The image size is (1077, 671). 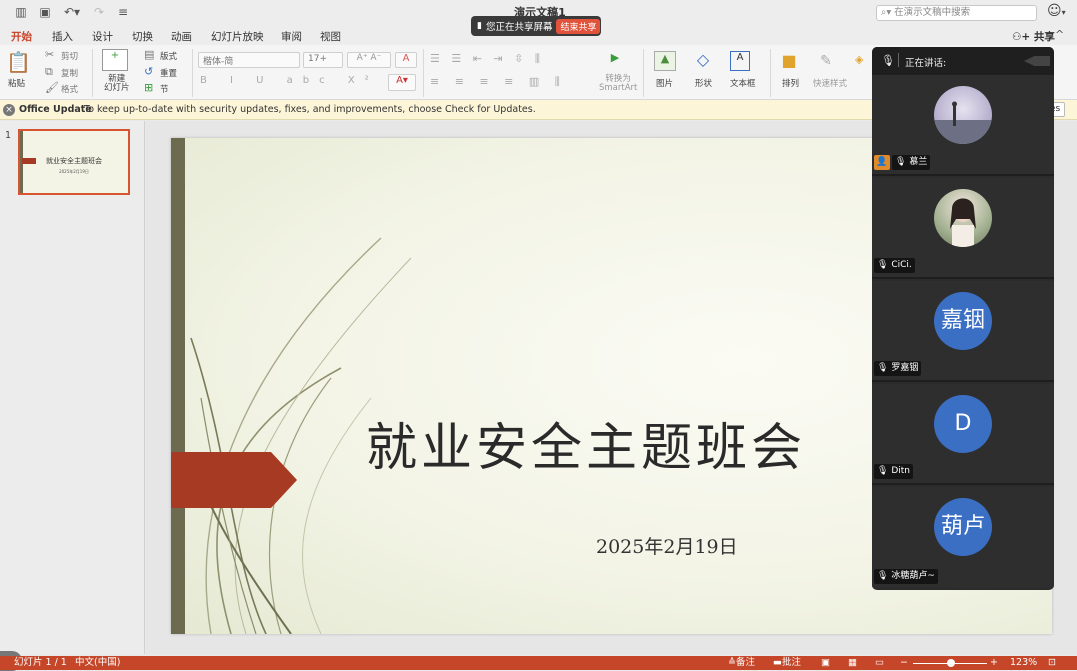 I want to click on tab-transitions: 切换, so click(x=142, y=36).